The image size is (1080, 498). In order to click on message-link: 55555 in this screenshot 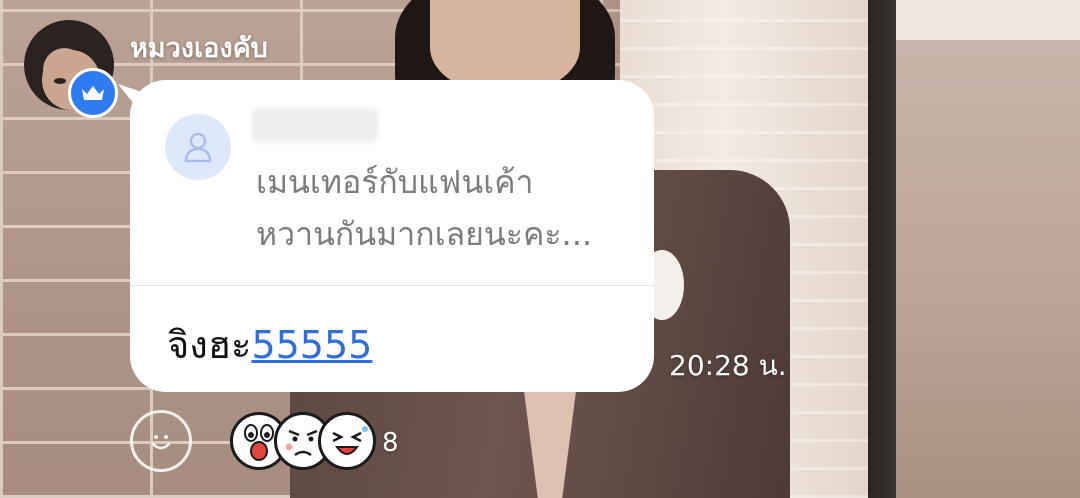, I will do `click(311, 345)`.